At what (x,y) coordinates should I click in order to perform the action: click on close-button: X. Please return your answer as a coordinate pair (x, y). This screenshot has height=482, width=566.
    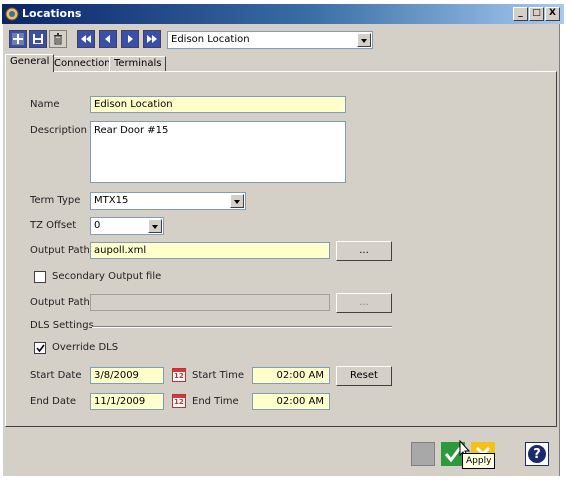
    Looking at the image, I should click on (552, 14).